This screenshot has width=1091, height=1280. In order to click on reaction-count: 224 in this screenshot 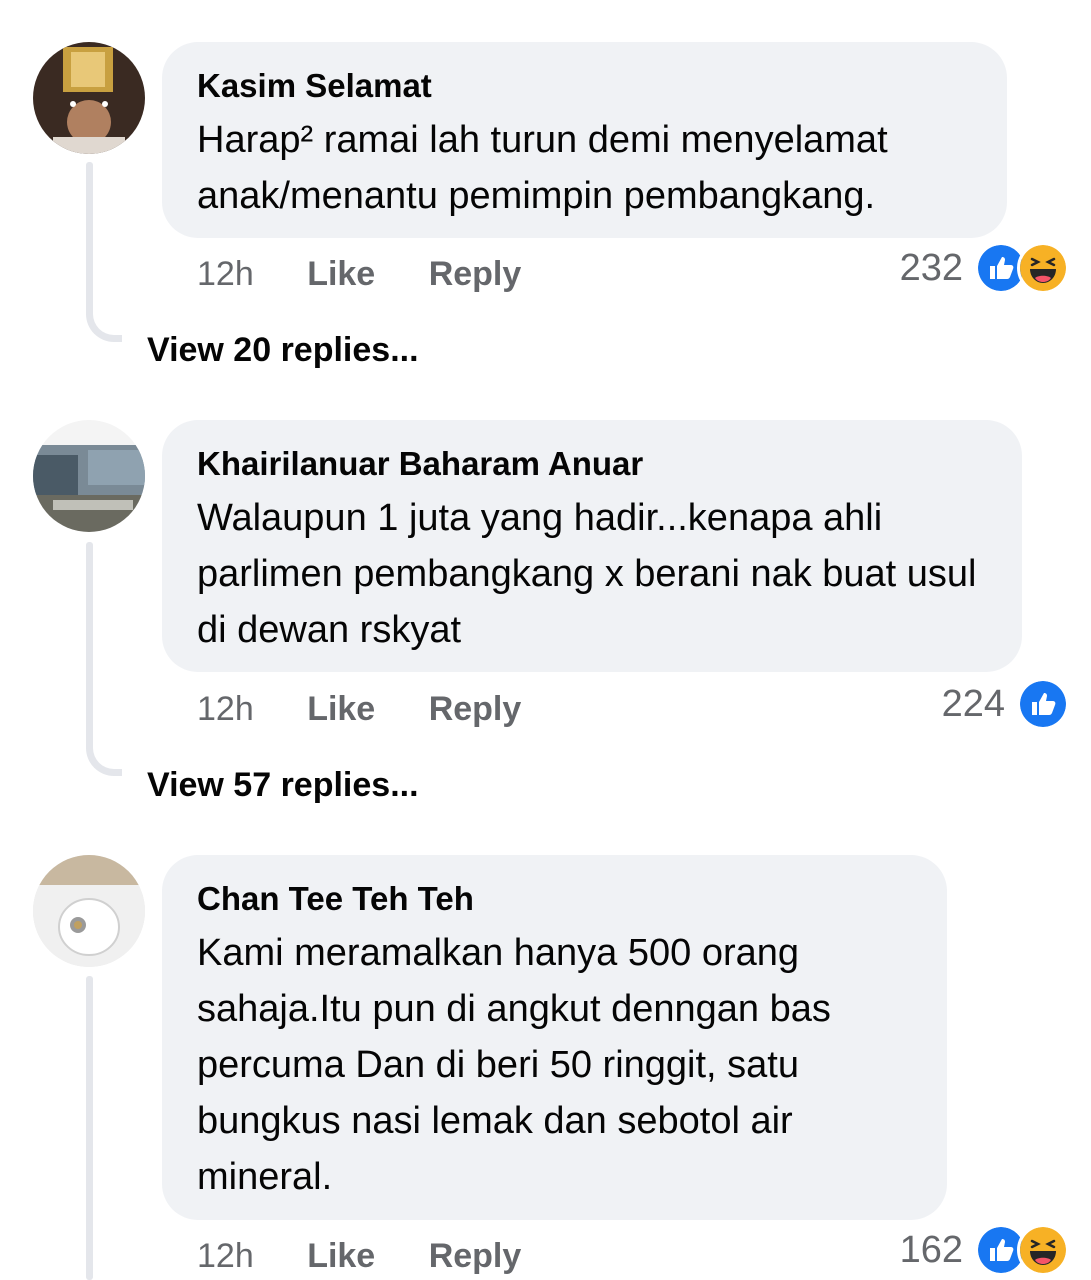, I will do `click(973, 703)`.